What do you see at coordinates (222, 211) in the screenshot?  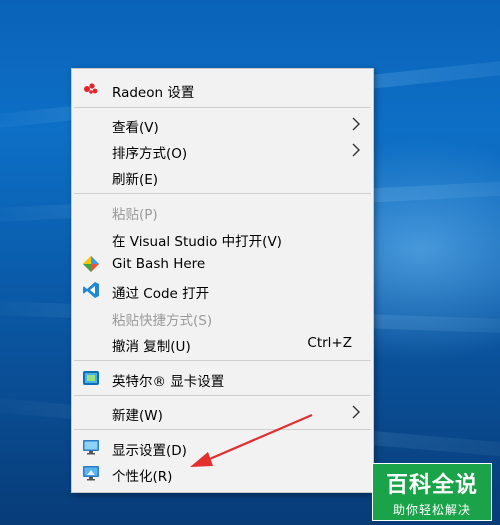 I see `menu-item-paste: 粘贴(P)` at bounding box center [222, 211].